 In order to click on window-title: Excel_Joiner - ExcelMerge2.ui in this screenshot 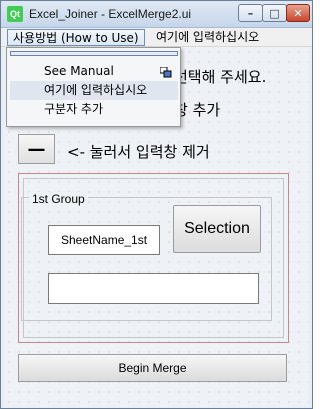, I will do `click(110, 14)`.